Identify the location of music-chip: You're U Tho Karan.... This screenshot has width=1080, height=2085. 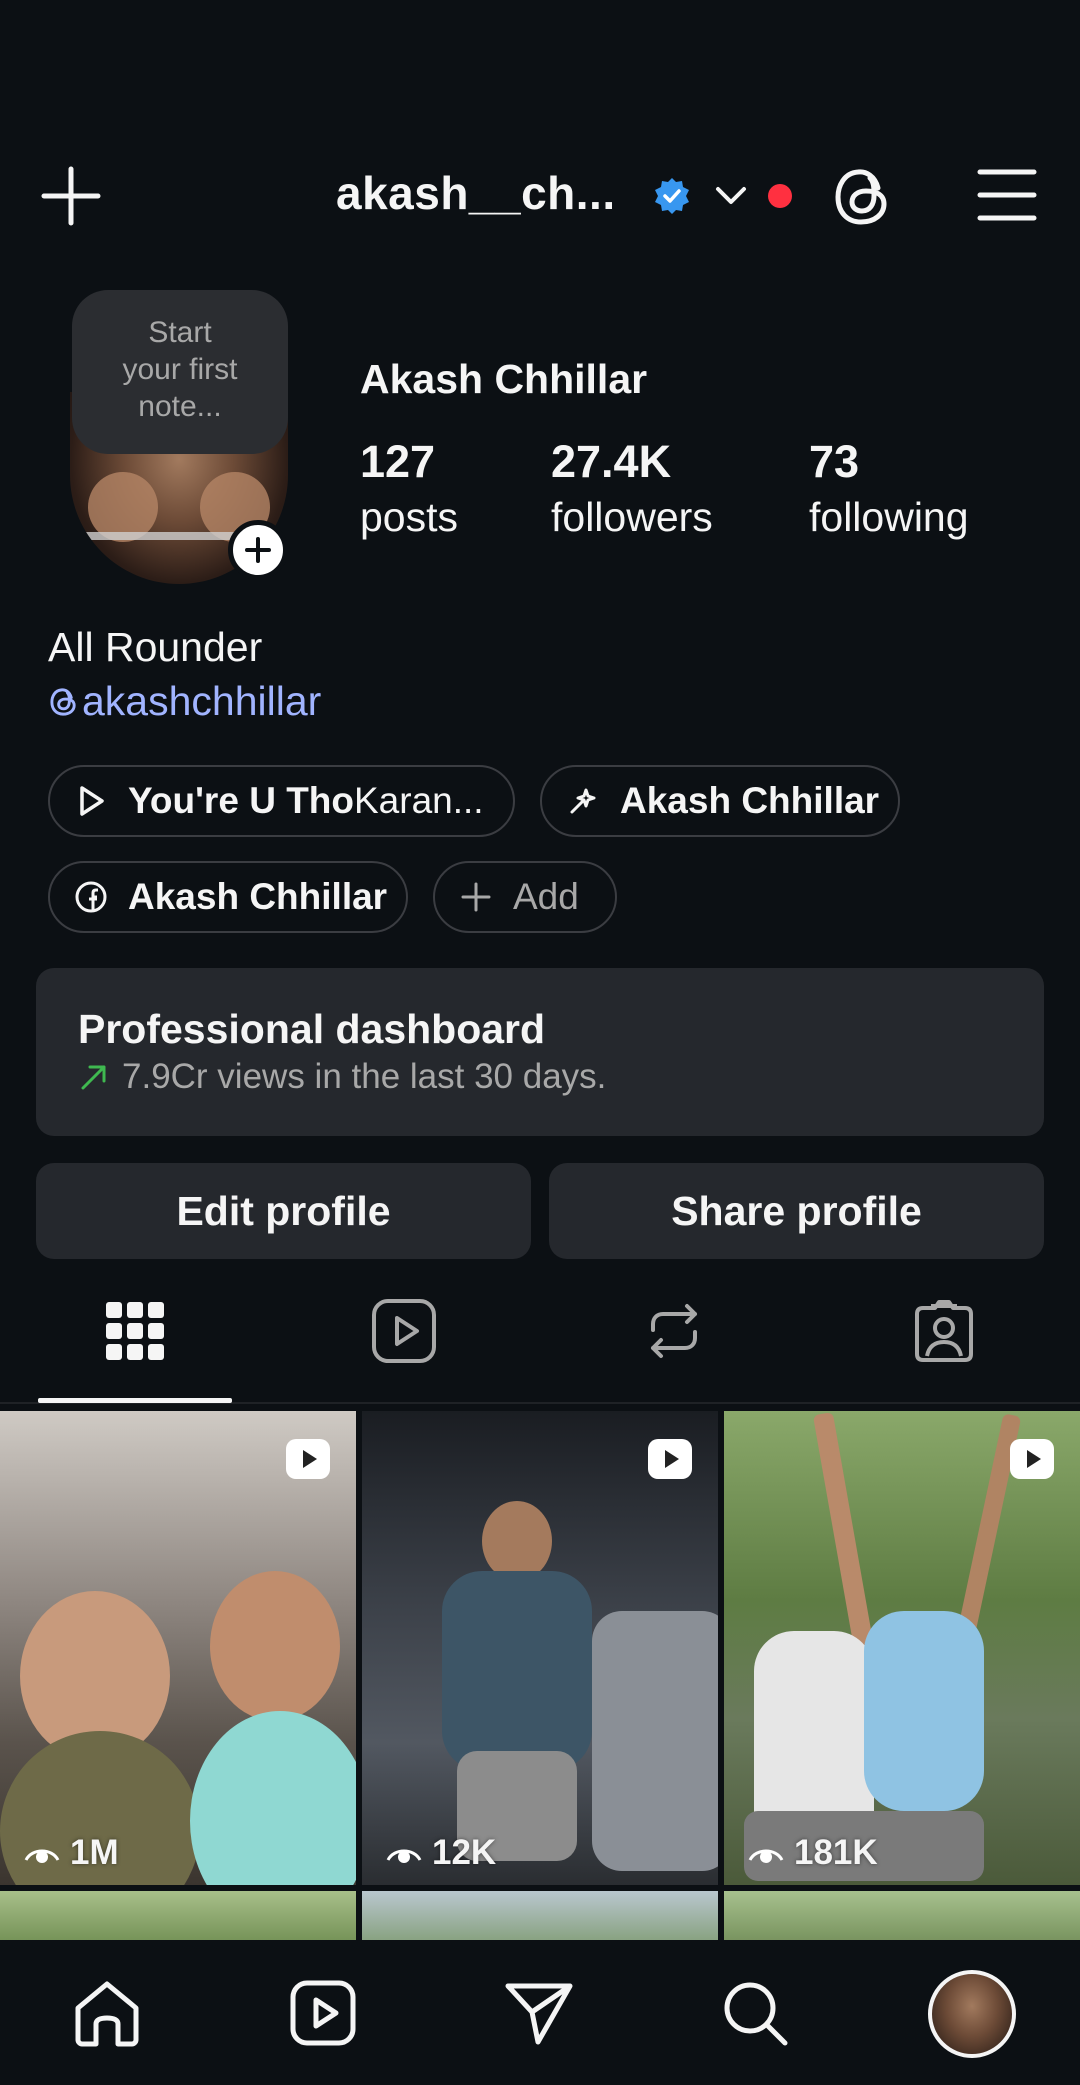
(281, 801).